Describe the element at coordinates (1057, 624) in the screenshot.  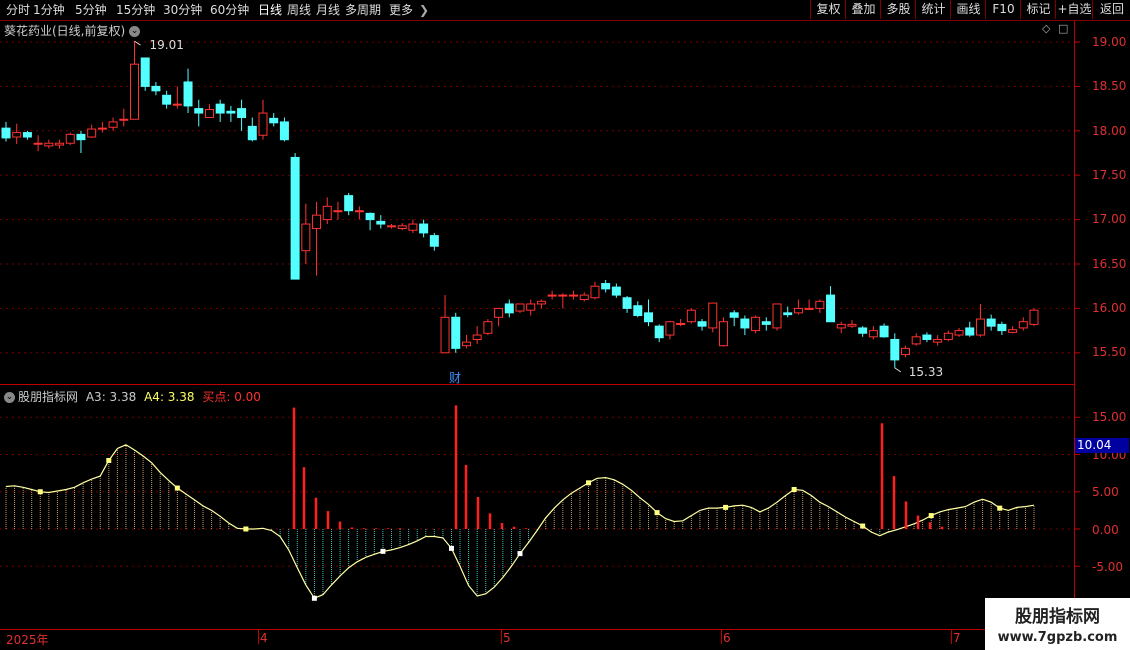
I see `watermark: 股朋指标网 www.7gpzb.com` at that location.